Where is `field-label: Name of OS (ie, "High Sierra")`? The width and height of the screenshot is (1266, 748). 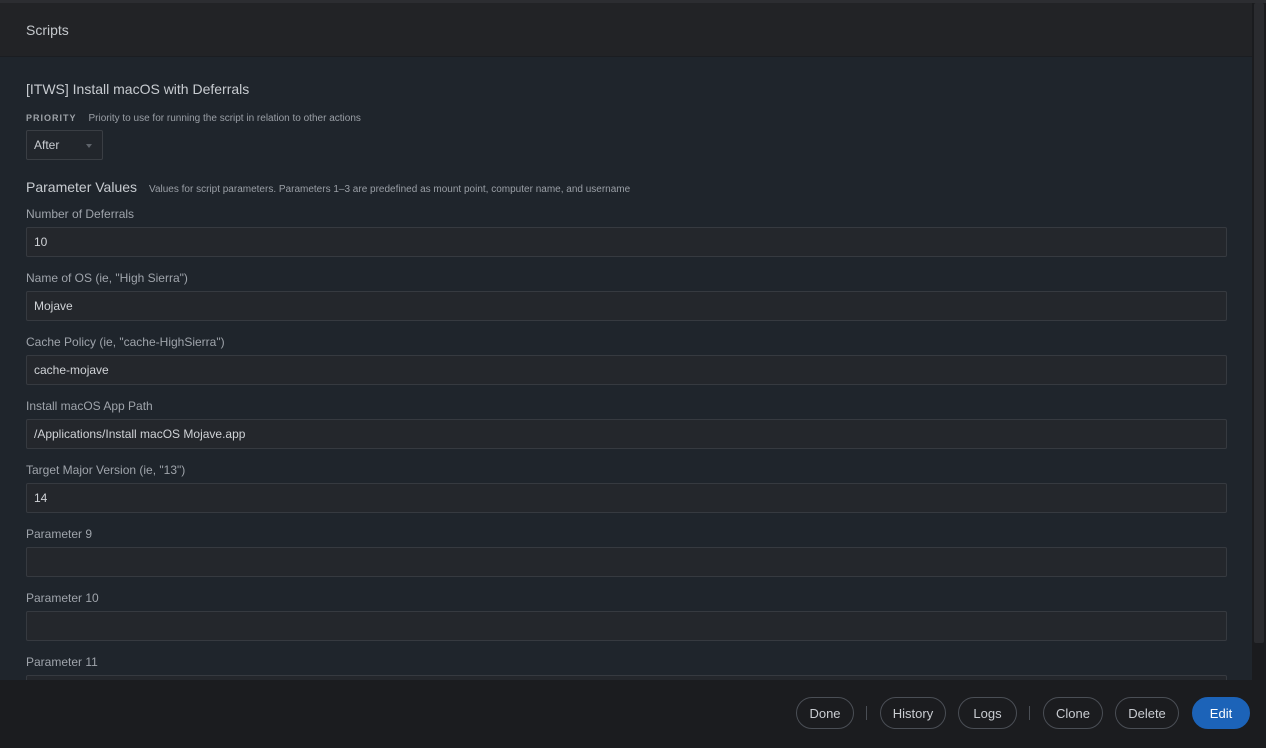 field-label: Name of OS (ie, "High Sierra") is located at coordinates (107, 278).